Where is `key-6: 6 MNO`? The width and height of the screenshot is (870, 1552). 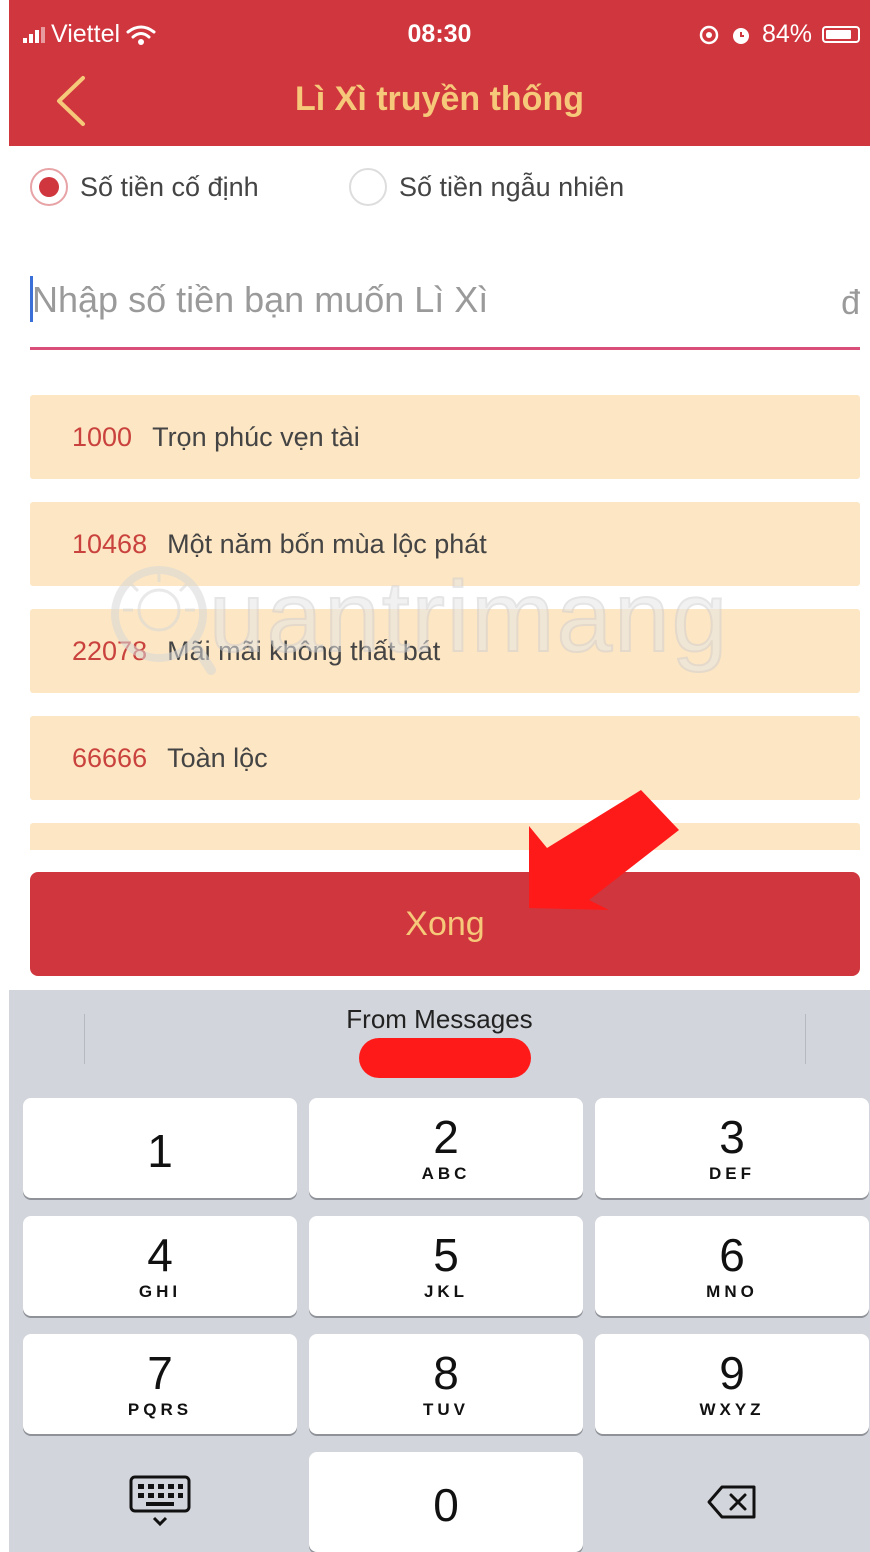 key-6: 6 MNO is located at coordinates (732, 1266).